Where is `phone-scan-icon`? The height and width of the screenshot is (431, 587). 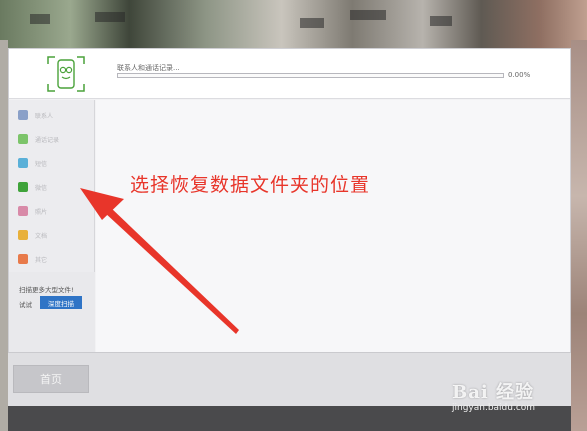
phone-scan-icon is located at coordinates (66, 74).